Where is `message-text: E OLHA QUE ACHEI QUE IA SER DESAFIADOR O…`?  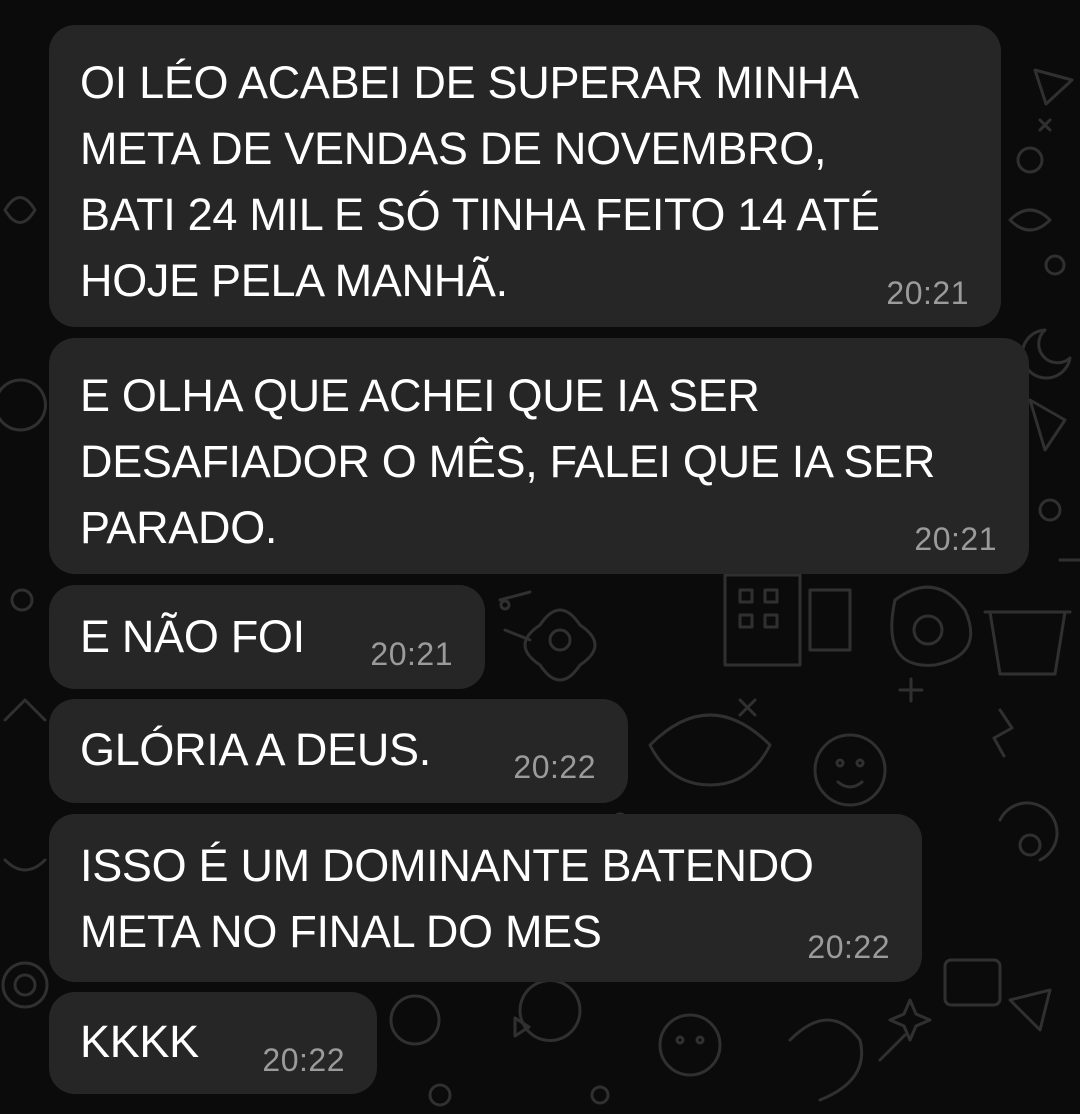 message-text: E OLHA QUE ACHEI QUE IA SER DESAFIADOR O… is located at coordinates (508, 461).